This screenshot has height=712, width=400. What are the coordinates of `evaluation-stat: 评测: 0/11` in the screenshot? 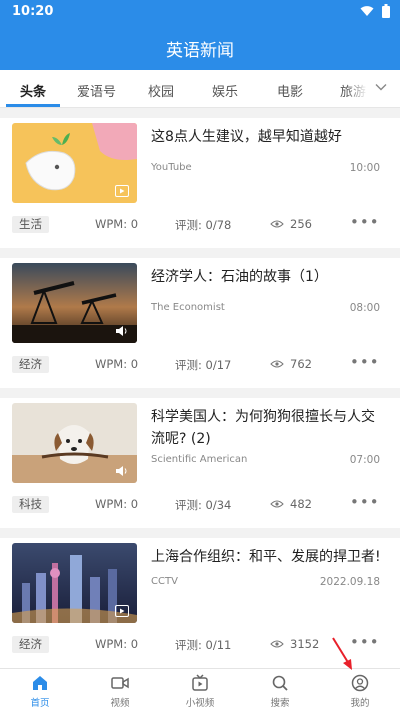 It's located at (203, 645).